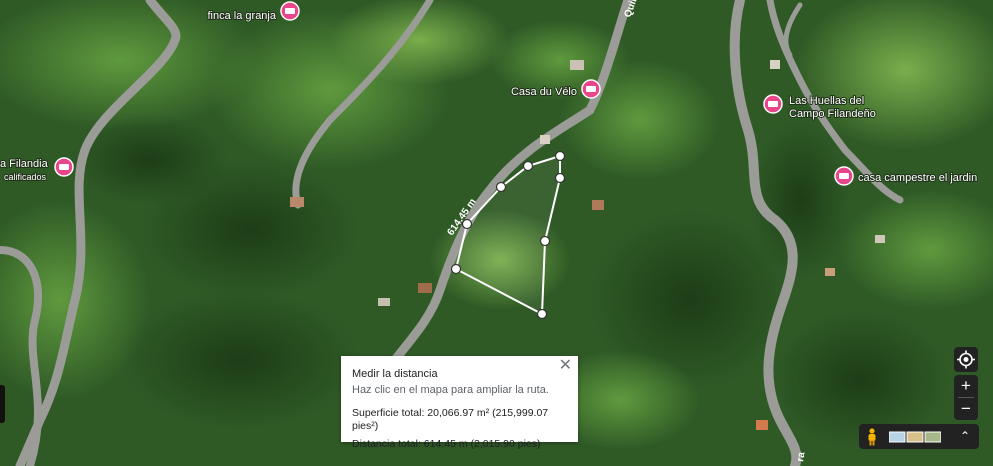 This screenshot has height=466, width=993. What do you see at coordinates (872, 437) in the screenshot?
I see `pegman-icon` at bounding box center [872, 437].